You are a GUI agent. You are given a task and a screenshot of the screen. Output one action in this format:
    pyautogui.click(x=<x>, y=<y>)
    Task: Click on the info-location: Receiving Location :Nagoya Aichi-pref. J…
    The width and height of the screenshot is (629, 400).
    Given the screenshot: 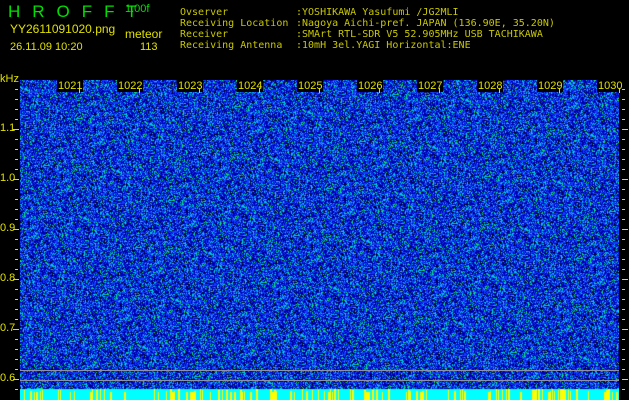 What is the action you would take?
    pyautogui.click(x=367, y=23)
    